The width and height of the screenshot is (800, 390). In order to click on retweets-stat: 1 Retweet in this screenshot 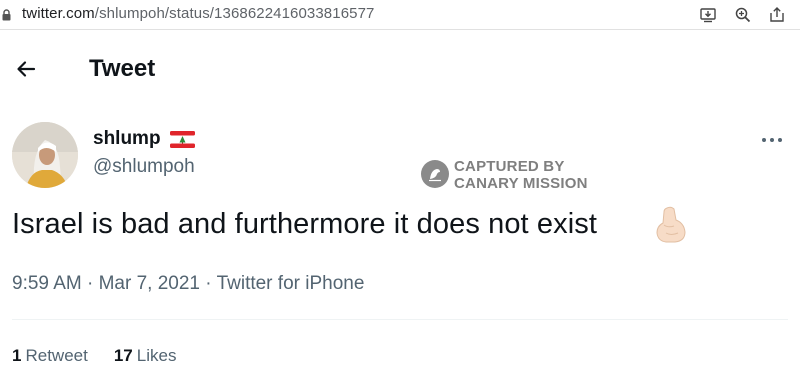, I will do `click(50, 356)`.